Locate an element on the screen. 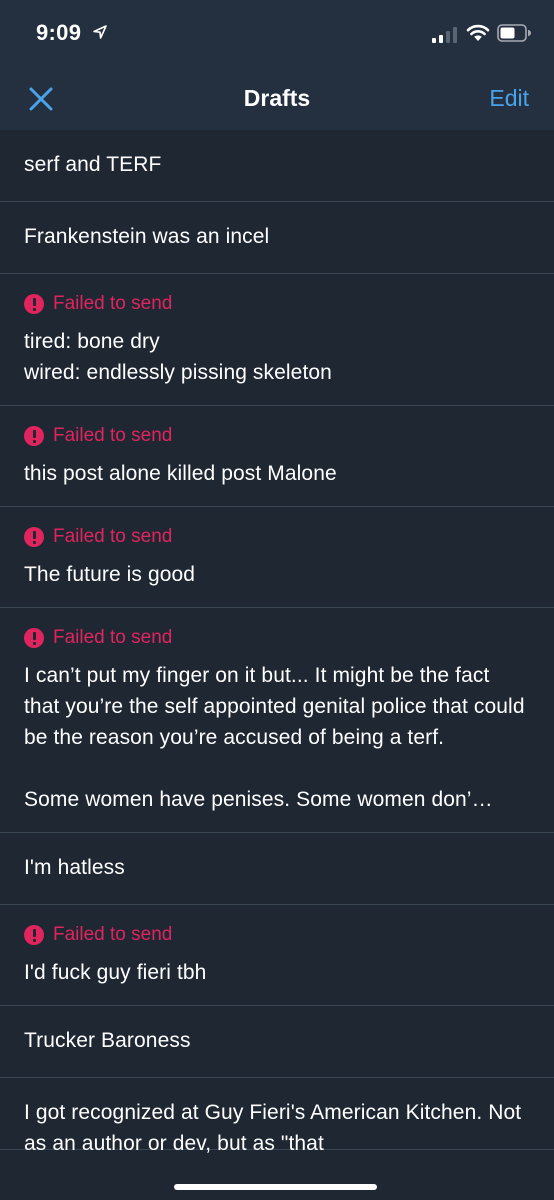 The image size is (554, 1200). draft-item: Failed to send I'd fuck guy fieri tbh is located at coordinates (277, 955).